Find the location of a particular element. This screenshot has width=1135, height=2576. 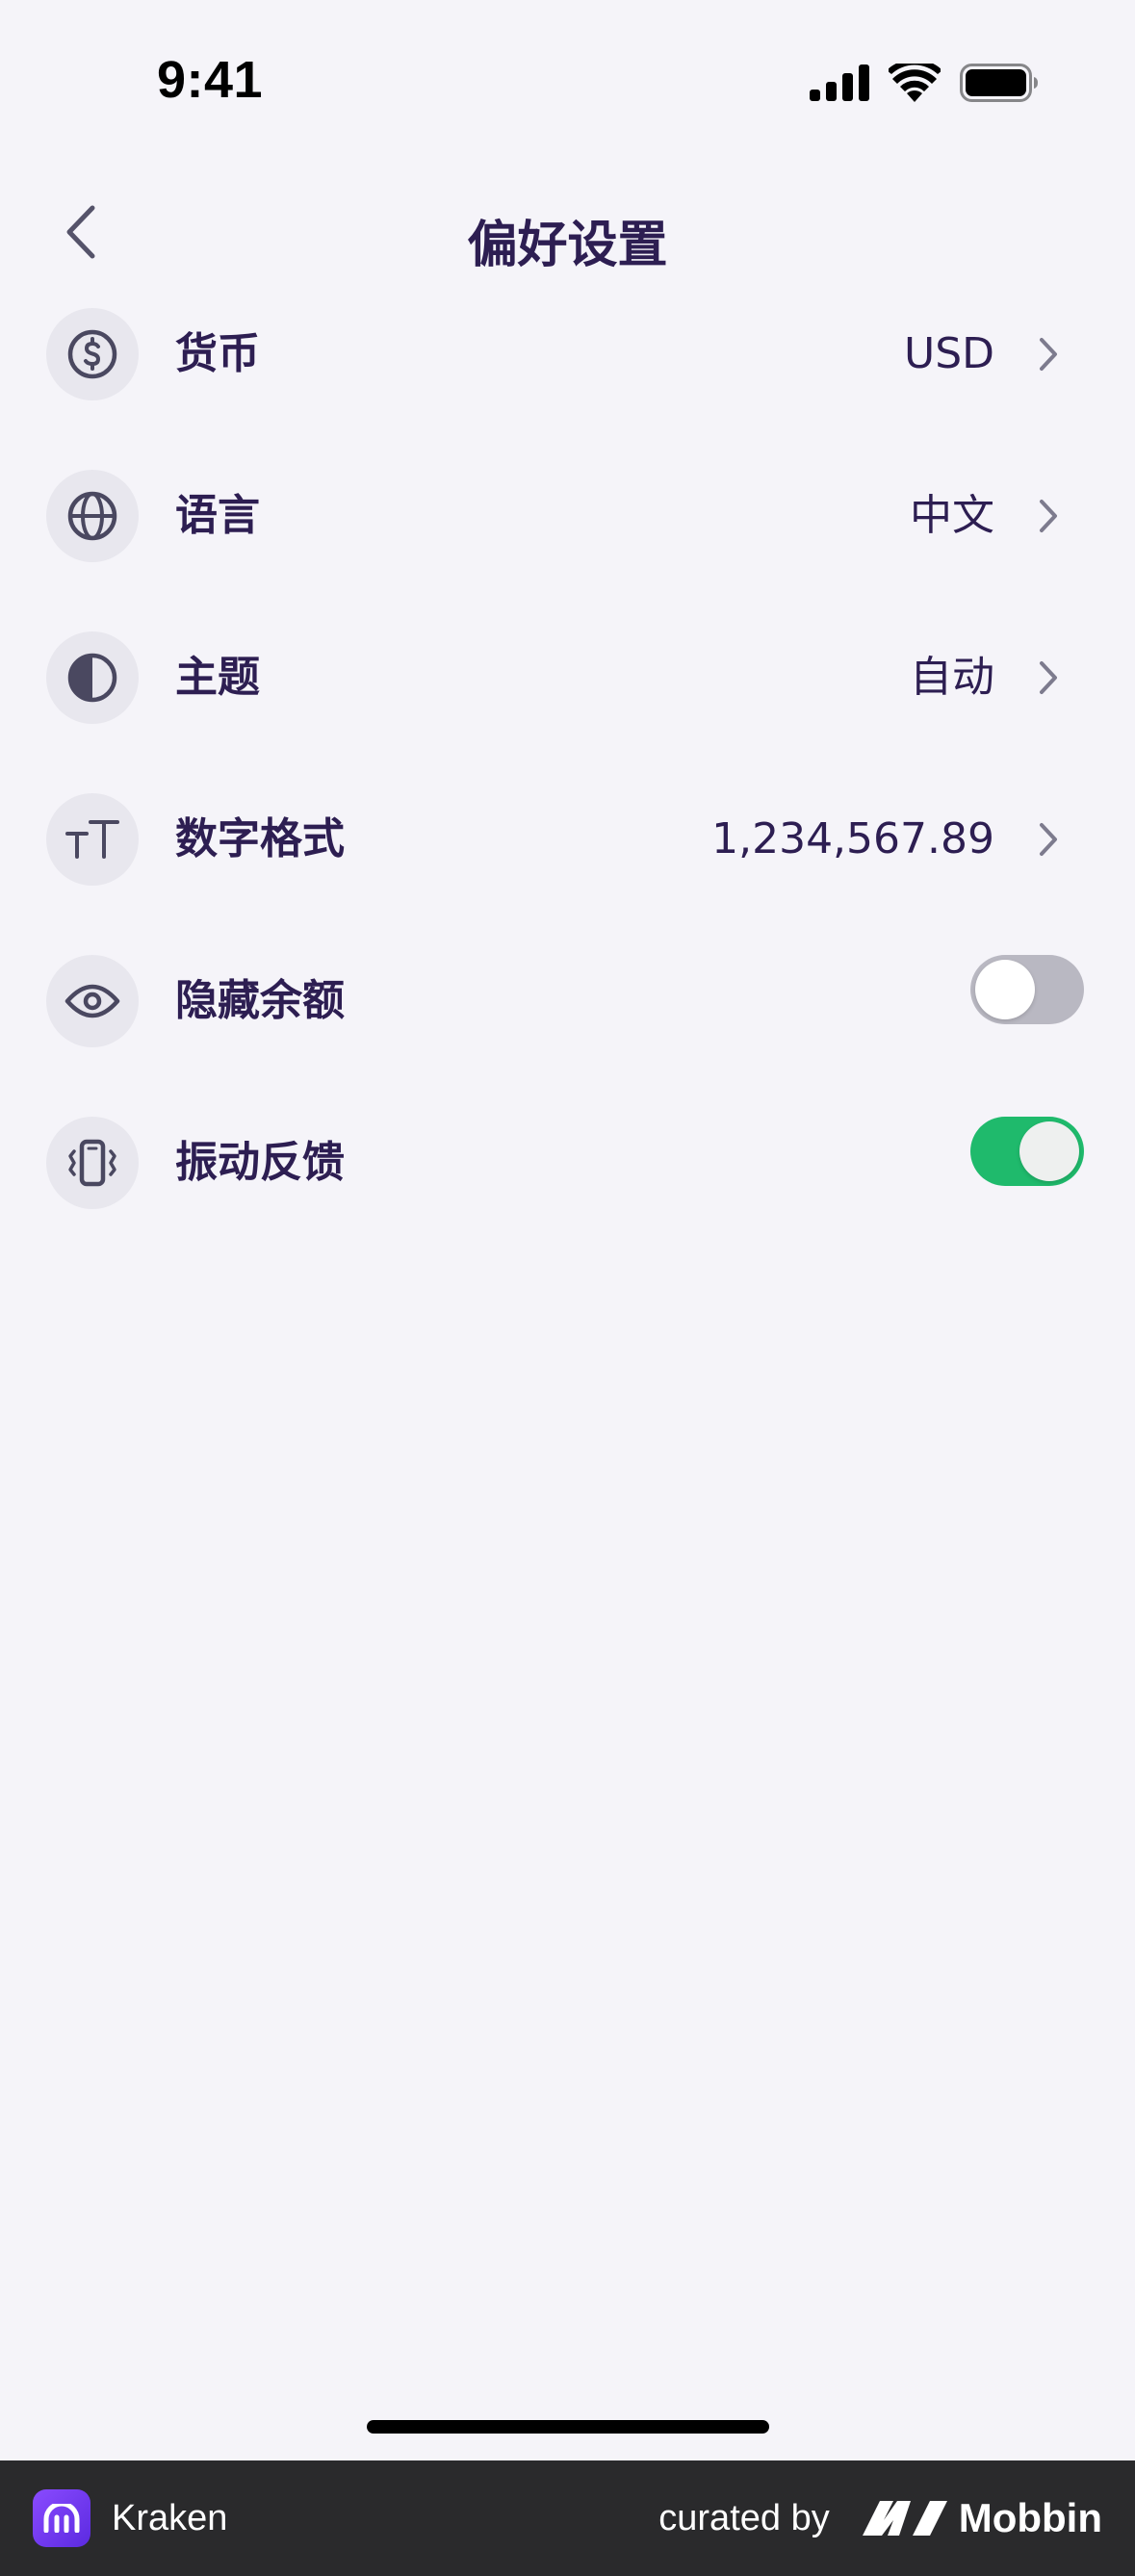

home-indicator is located at coordinates (568, 2427).